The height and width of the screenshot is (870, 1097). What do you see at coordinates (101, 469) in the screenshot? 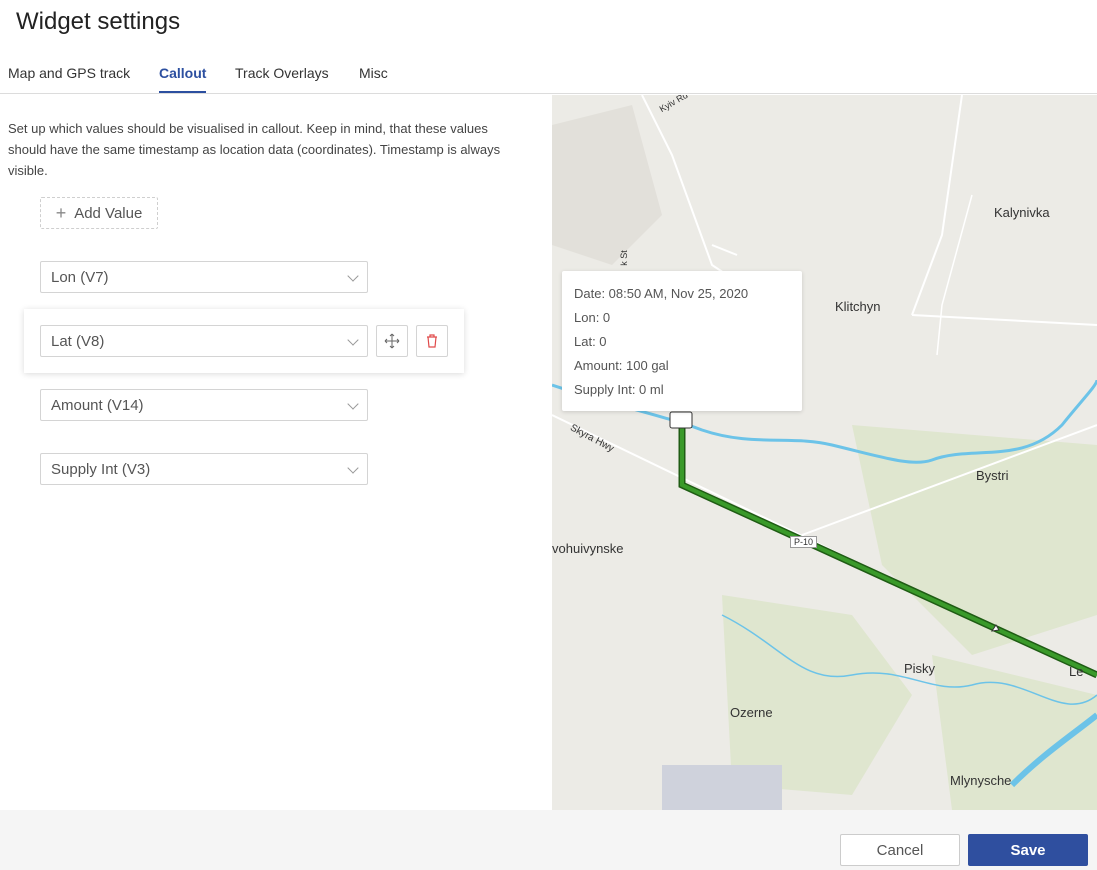
I see `value-select-label: Supply Int (V3)` at bounding box center [101, 469].